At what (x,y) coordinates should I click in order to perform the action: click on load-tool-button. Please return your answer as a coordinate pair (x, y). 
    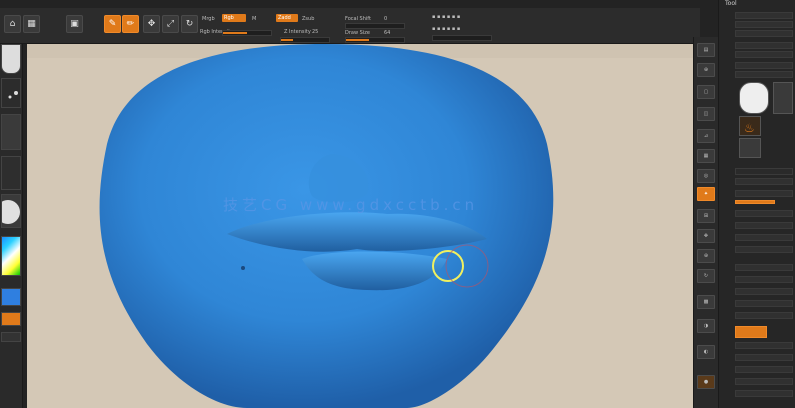
    Looking at the image, I should click on (764, 15).